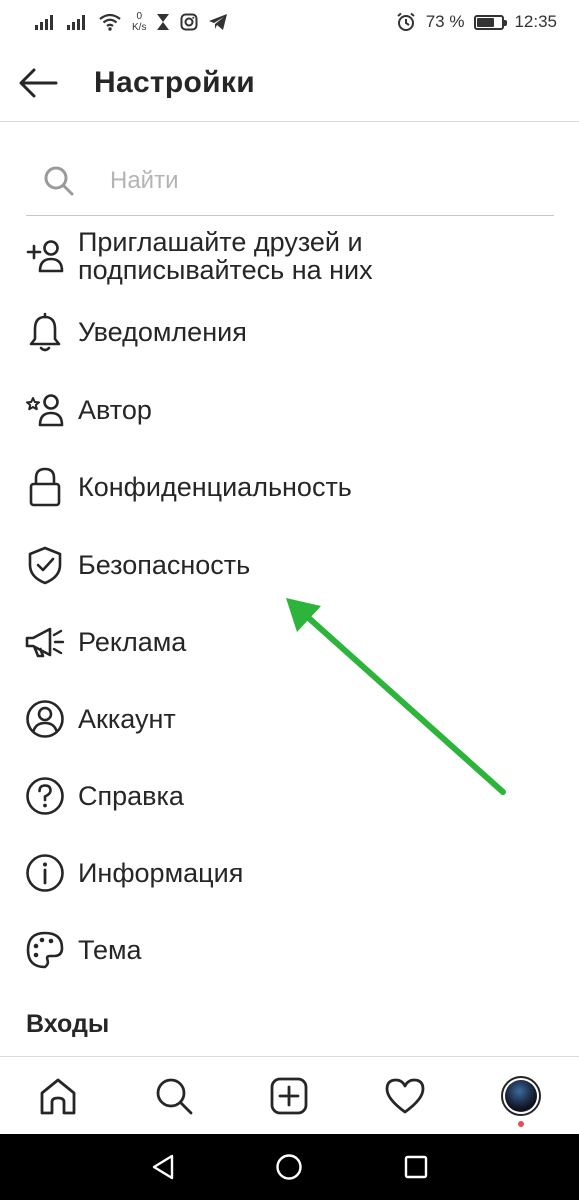  I want to click on menu-item-help: Справка, so click(289, 796).